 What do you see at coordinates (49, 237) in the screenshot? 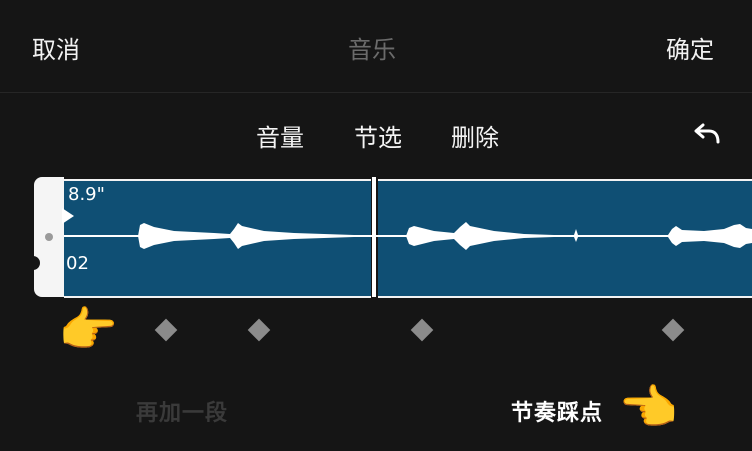
I see `handle-dot` at bounding box center [49, 237].